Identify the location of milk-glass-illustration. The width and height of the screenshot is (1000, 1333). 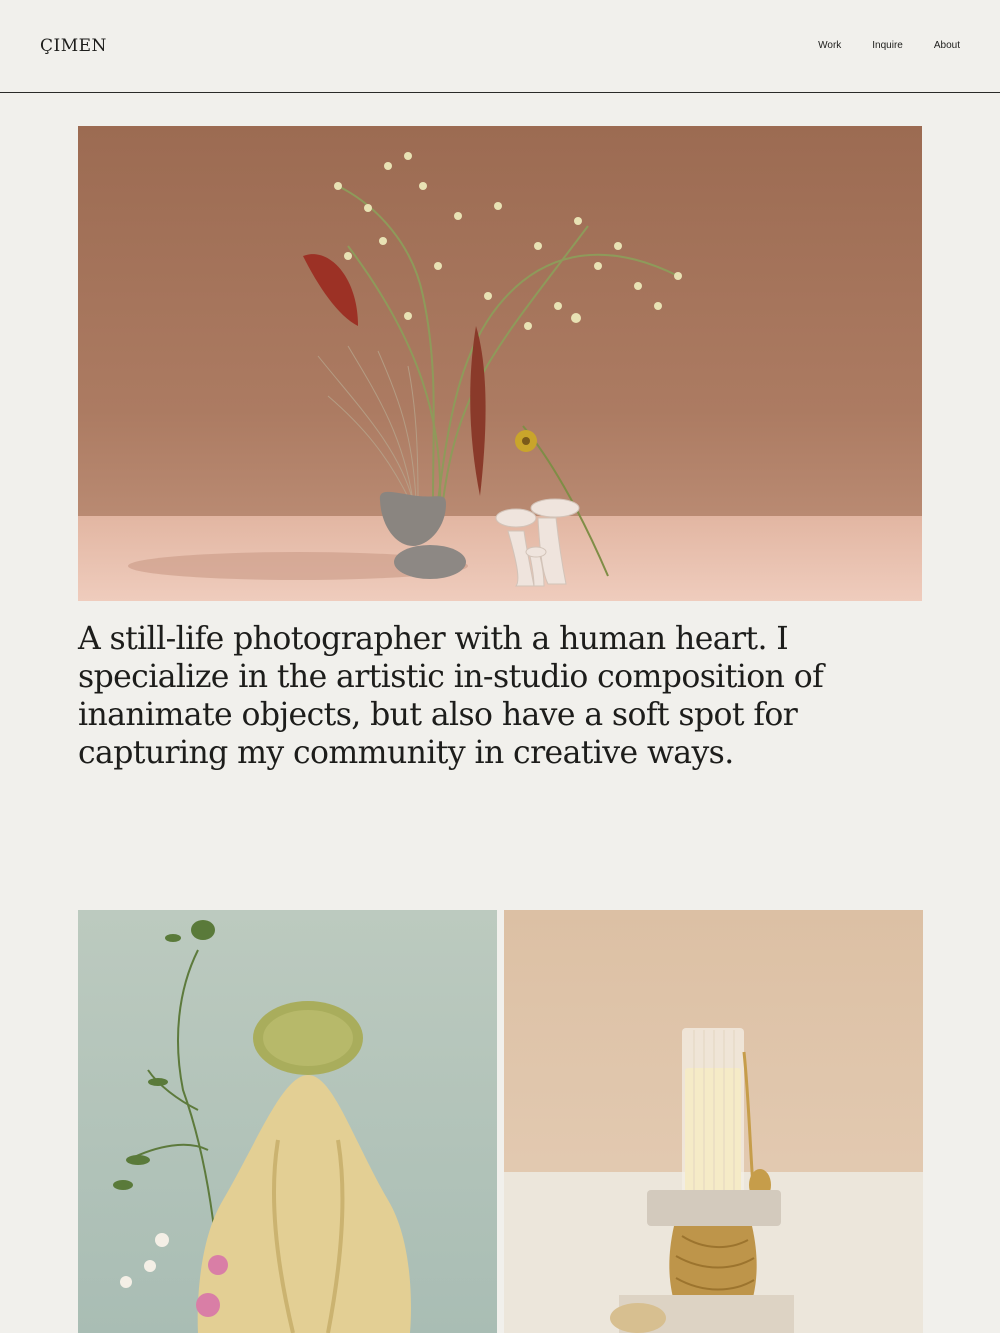
(702, 1180).